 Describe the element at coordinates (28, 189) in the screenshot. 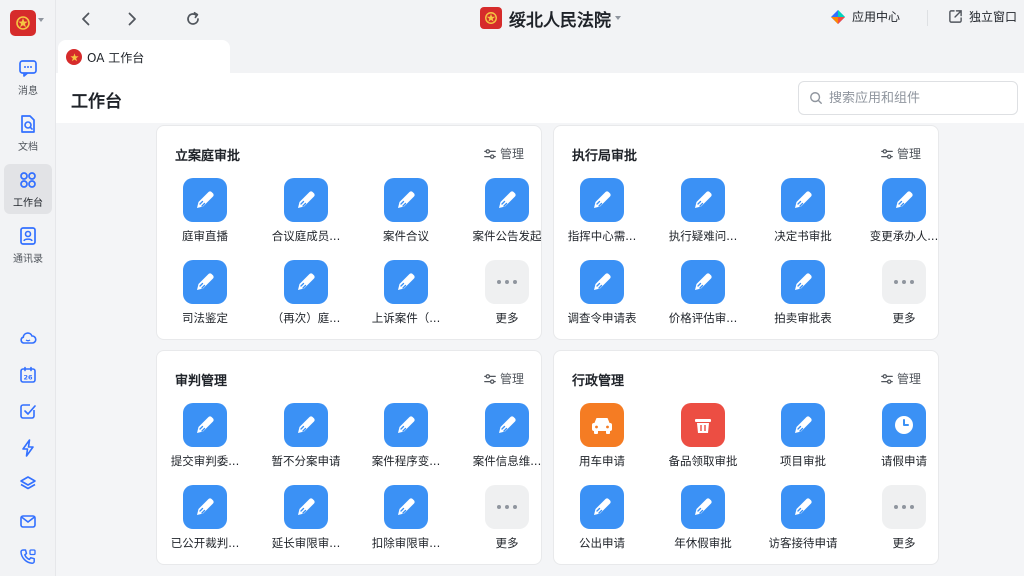

I see `nav-item-workbench: 工作台` at that location.